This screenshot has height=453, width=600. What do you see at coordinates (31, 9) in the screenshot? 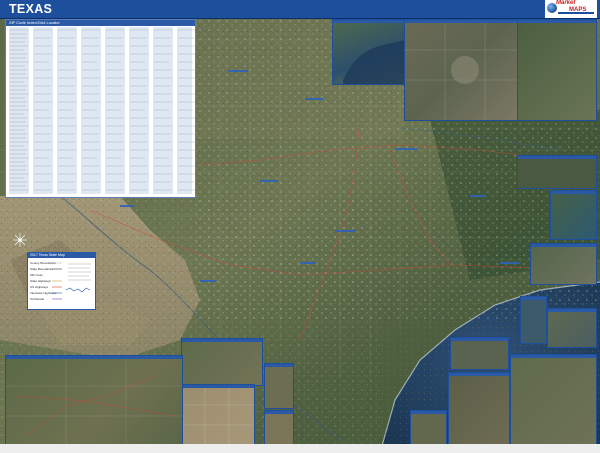
I see `map-title: TEXAS` at bounding box center [31, 9].